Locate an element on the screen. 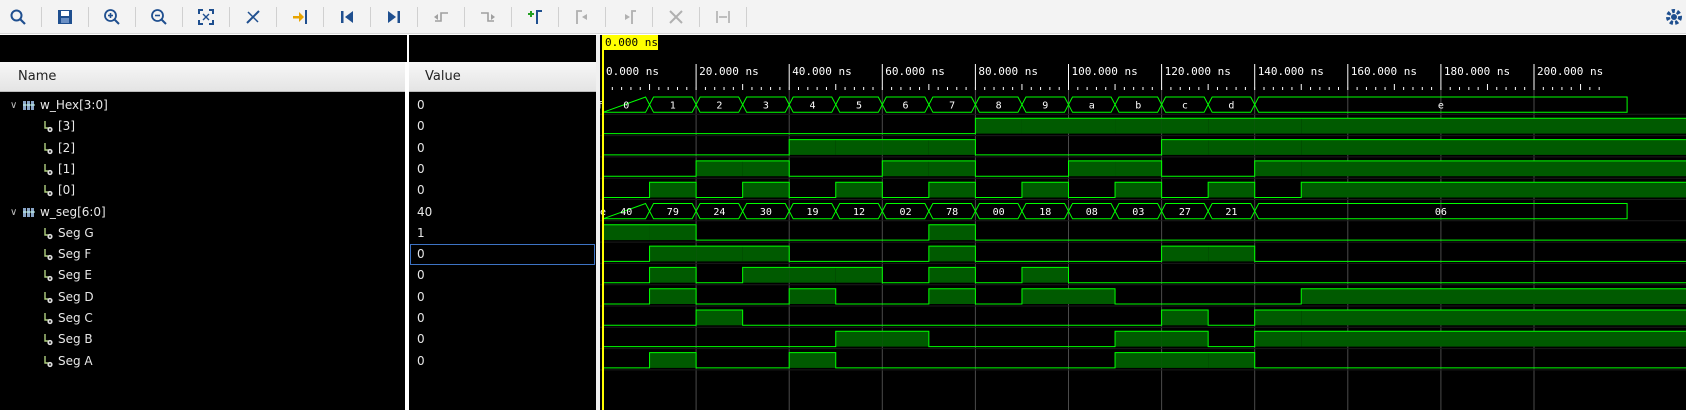 This screenshot has width=1686, height=410. name-column-header: Name is located at coordinates (204, 77).